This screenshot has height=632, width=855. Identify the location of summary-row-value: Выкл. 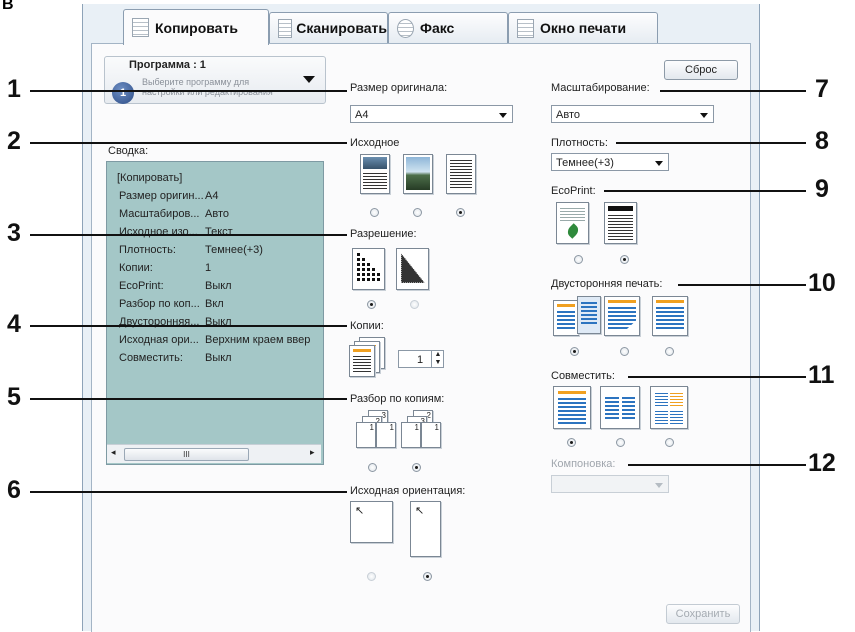
(218, 286).